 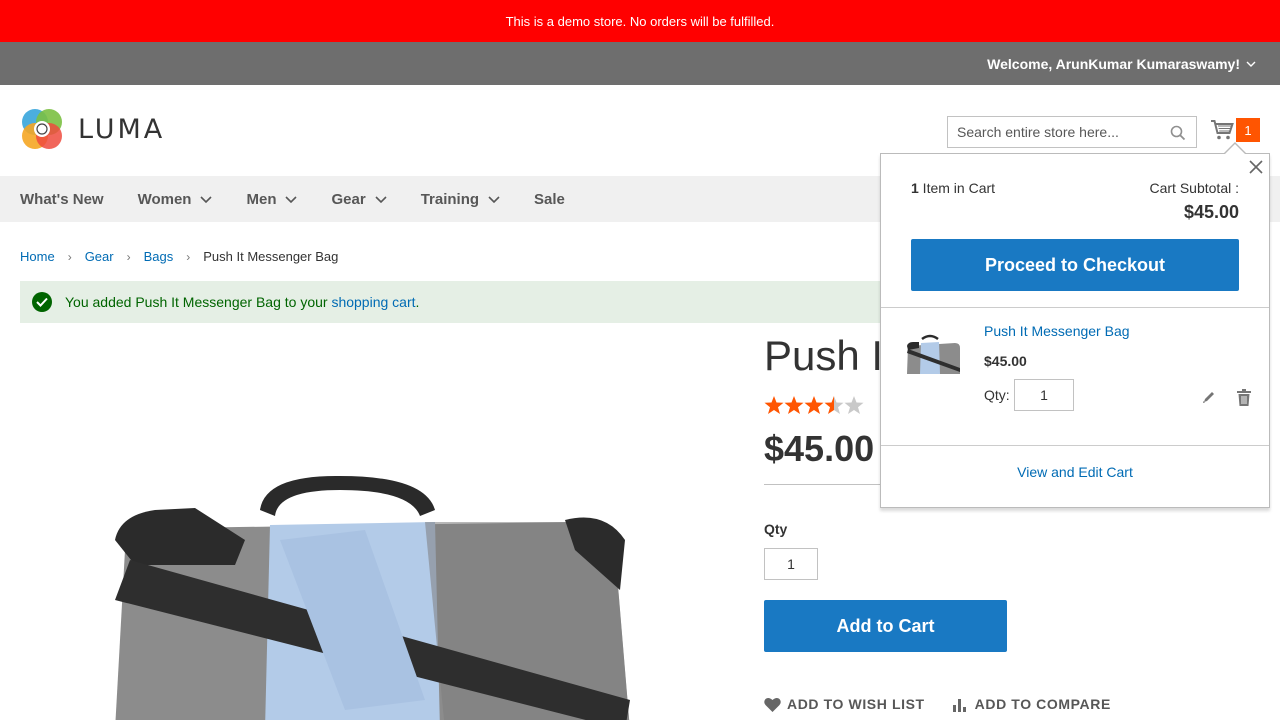 I want to click on luma-logo: LUMA, so click(x=92, y=129).